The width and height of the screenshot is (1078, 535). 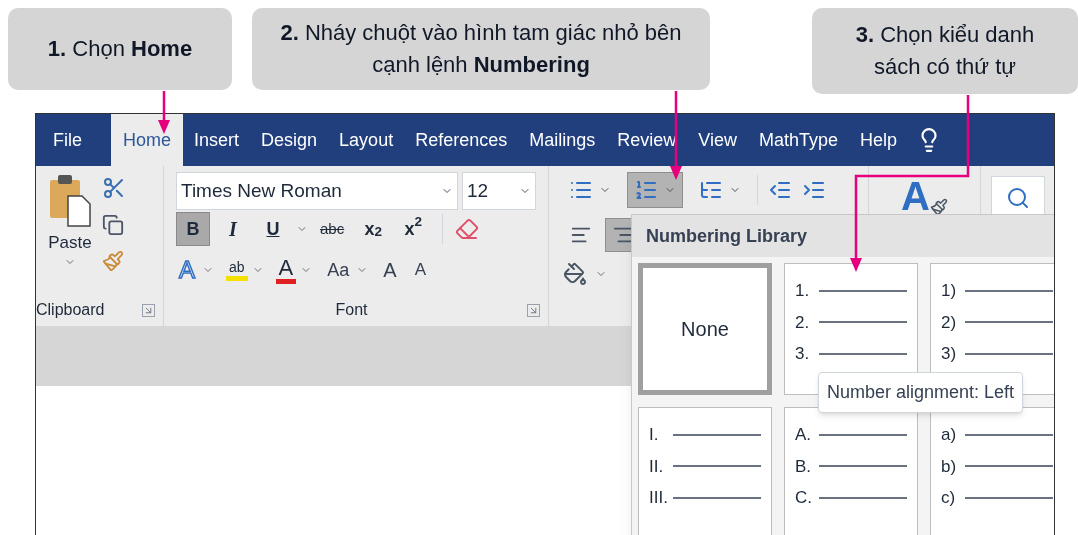 What do you see at coordinates (237, 270) in the screenshot?
I see `font-effect-button: ab` at bounding box center [237, 270].